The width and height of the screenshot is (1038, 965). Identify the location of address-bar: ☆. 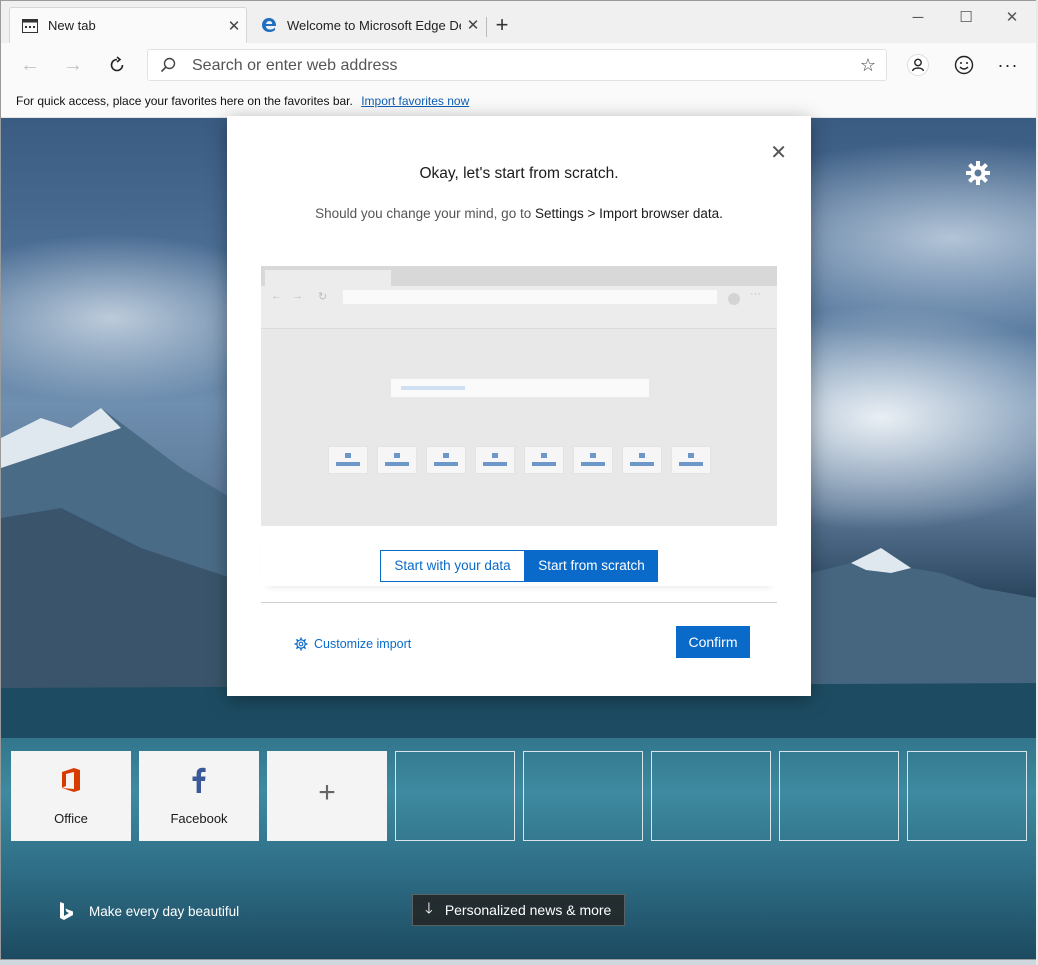
(517, 65).